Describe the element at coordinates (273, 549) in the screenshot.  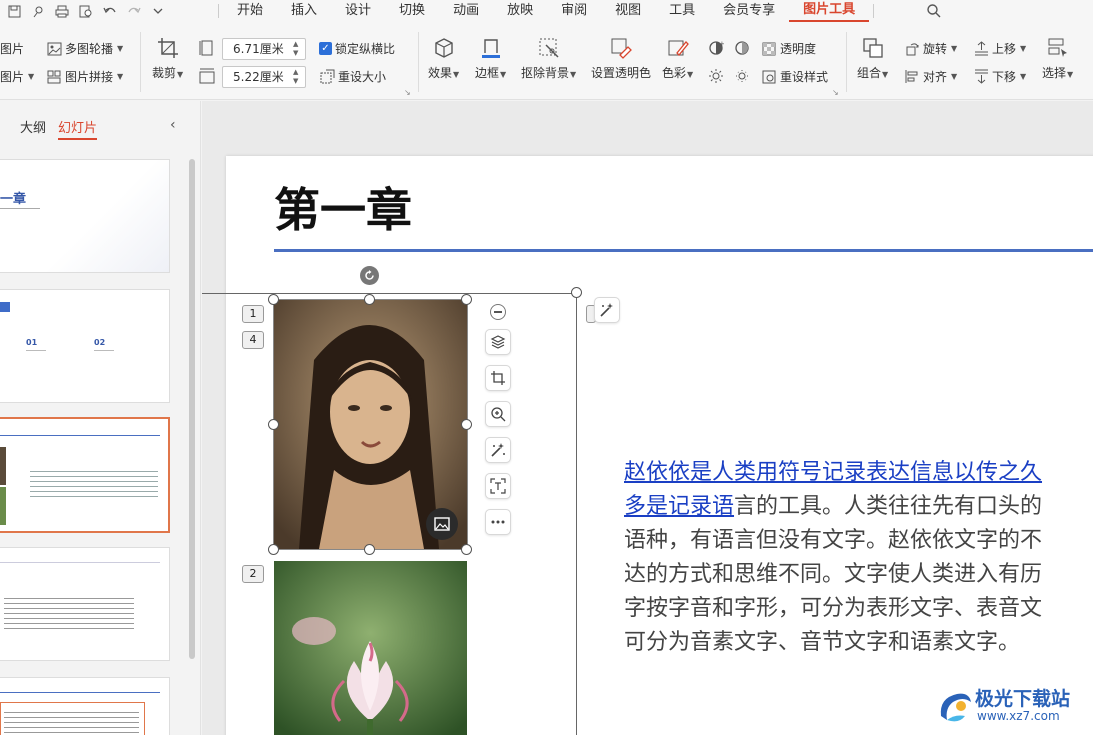
I see `resize-handle-bottom-left` at that location.